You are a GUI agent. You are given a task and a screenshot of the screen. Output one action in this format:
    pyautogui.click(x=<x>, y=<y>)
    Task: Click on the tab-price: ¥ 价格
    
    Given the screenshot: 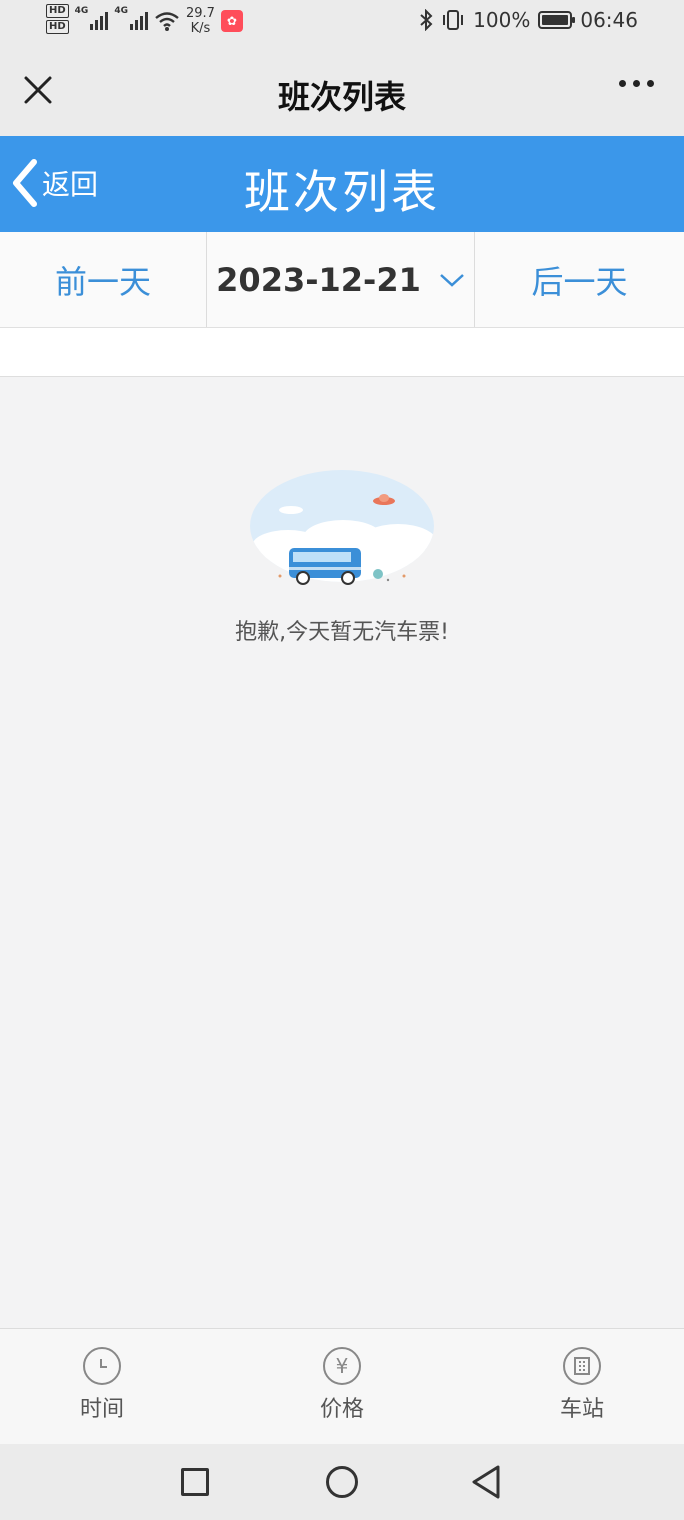 What is the action you would take?
    pyautogui.click(x=342, y=1385)
    